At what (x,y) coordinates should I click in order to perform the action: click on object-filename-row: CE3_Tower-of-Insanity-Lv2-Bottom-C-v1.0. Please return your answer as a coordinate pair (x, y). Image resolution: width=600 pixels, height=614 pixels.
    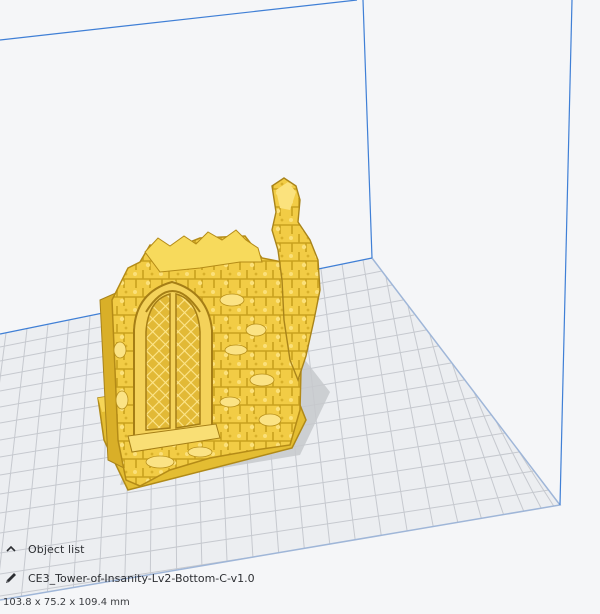
    Looking at the image, I should click on (129, 578).